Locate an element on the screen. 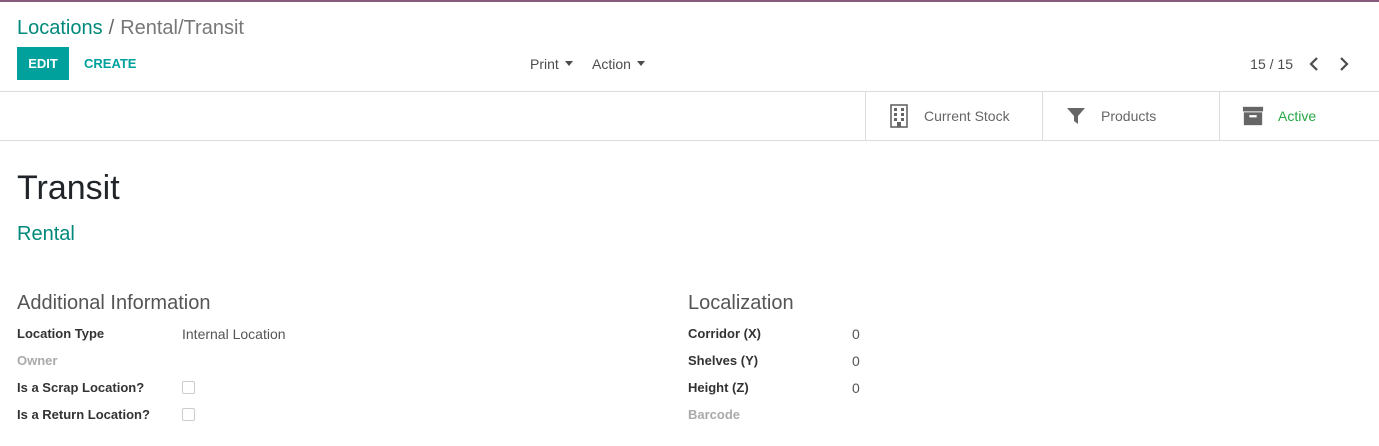 The width and height of the screenshot is (1379, 446). active-toggle-button: Active is located at coordinates (1299, 116).